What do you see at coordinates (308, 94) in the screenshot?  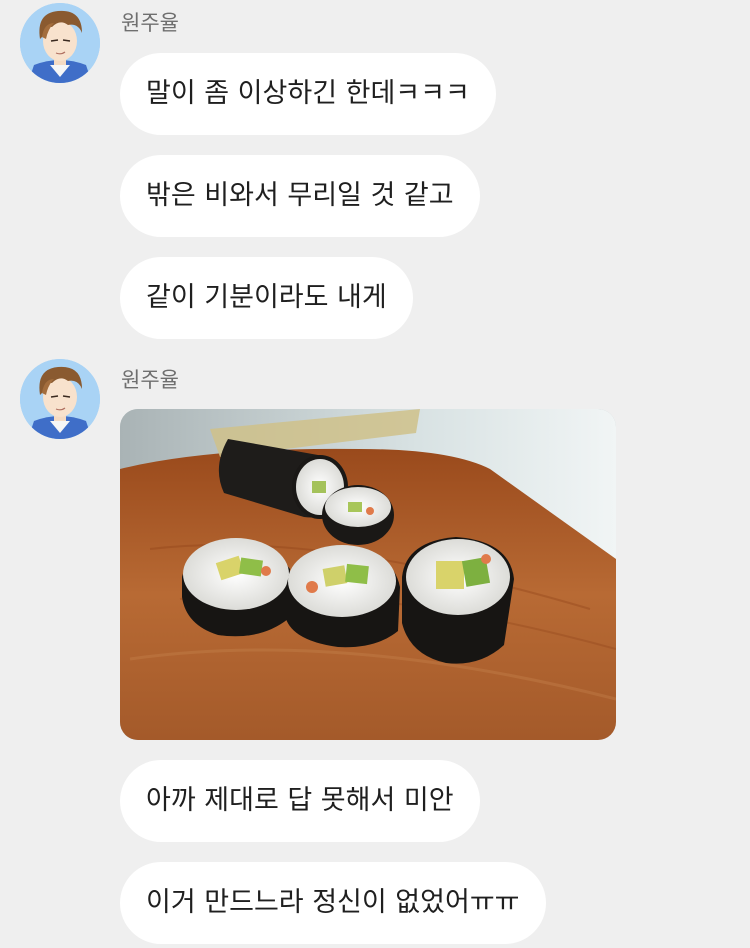 I see `message-bubble: 말이 좀 이상하긴 한데ㅋㅋㅋ` at bounding box center [308, 94].